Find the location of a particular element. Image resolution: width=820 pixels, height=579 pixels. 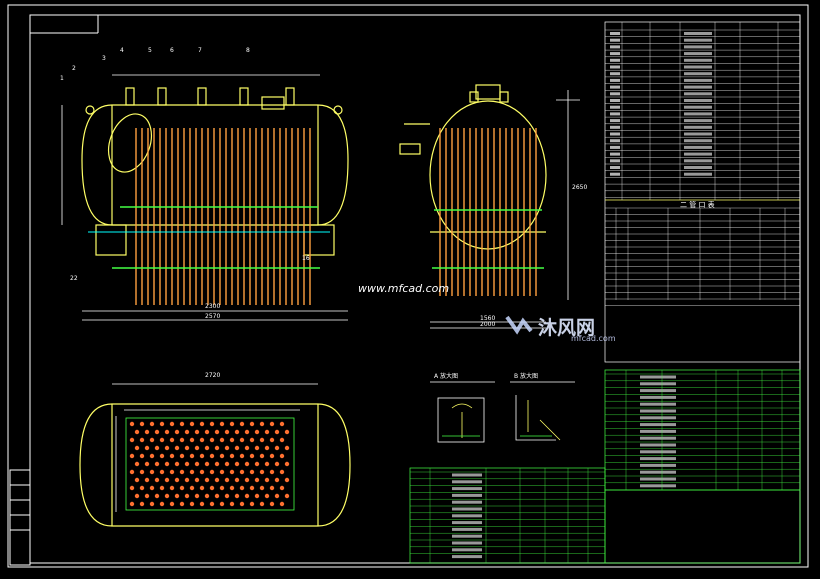

dim-inner-length: 2300 is located at coordinates (213, 306).